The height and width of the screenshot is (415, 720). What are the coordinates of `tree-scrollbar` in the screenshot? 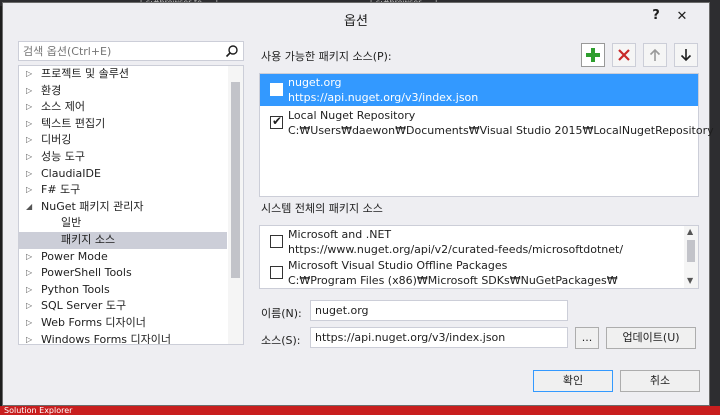 It's located at (235, 205).